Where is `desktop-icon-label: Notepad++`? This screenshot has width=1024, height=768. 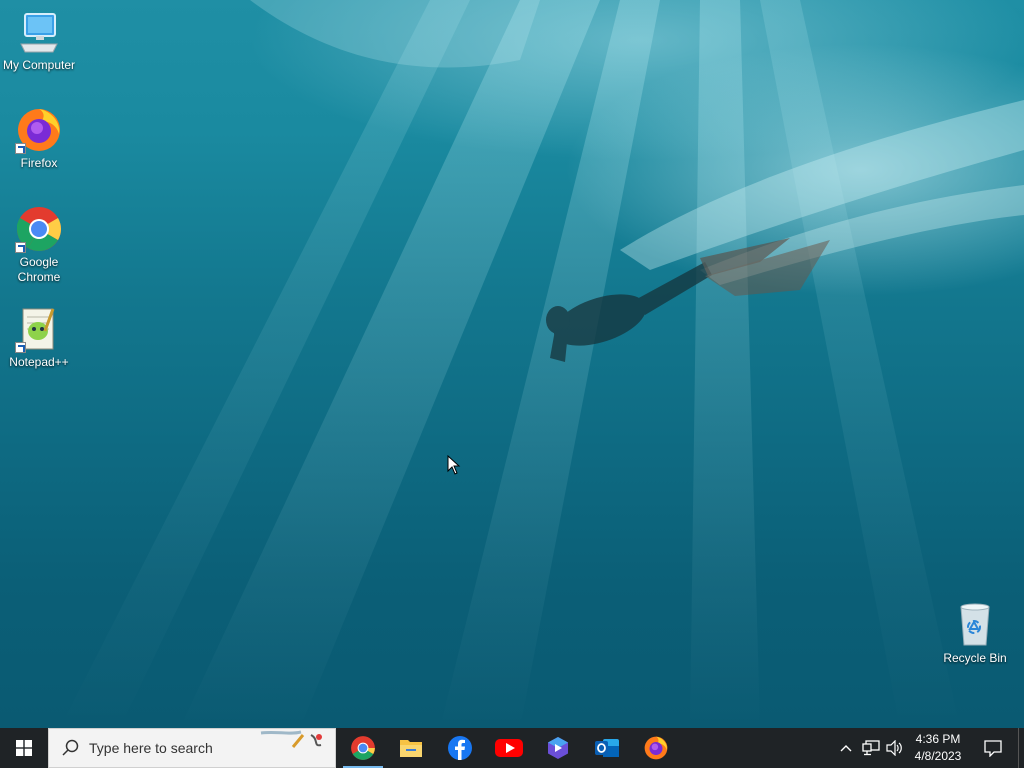
desktop-icon-label: Notepad++ is located at coordinates (39, 362).